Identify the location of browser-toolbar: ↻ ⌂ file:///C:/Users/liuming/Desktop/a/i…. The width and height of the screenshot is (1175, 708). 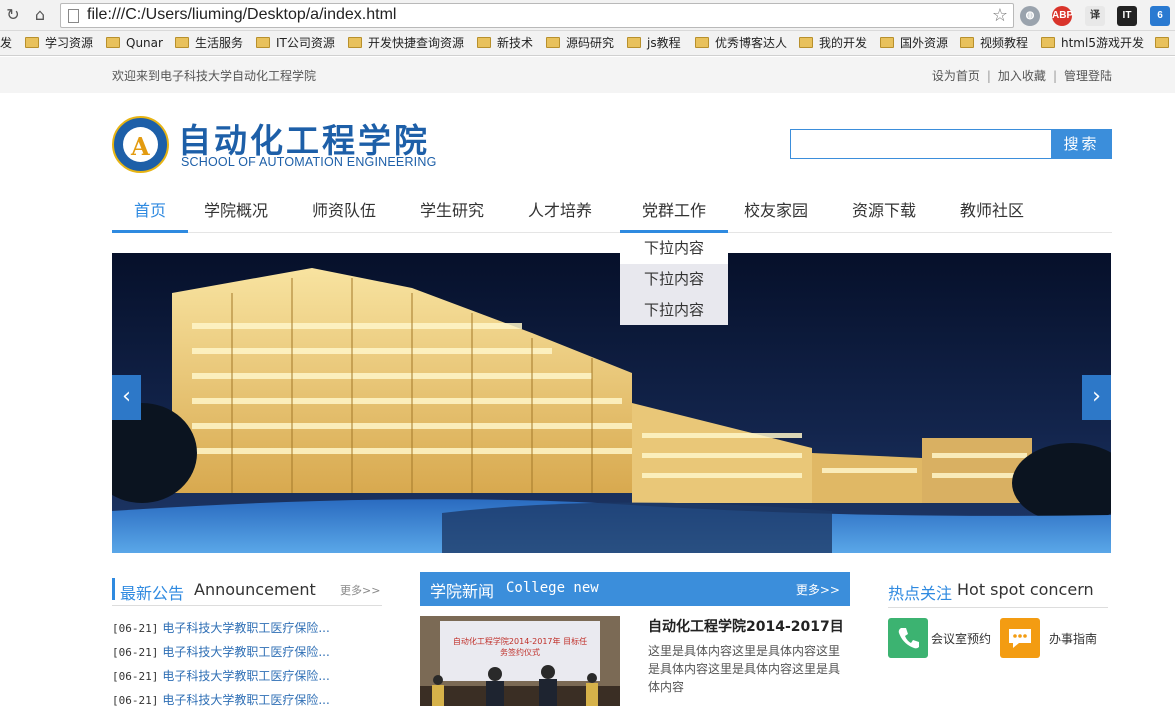
(587, 15).